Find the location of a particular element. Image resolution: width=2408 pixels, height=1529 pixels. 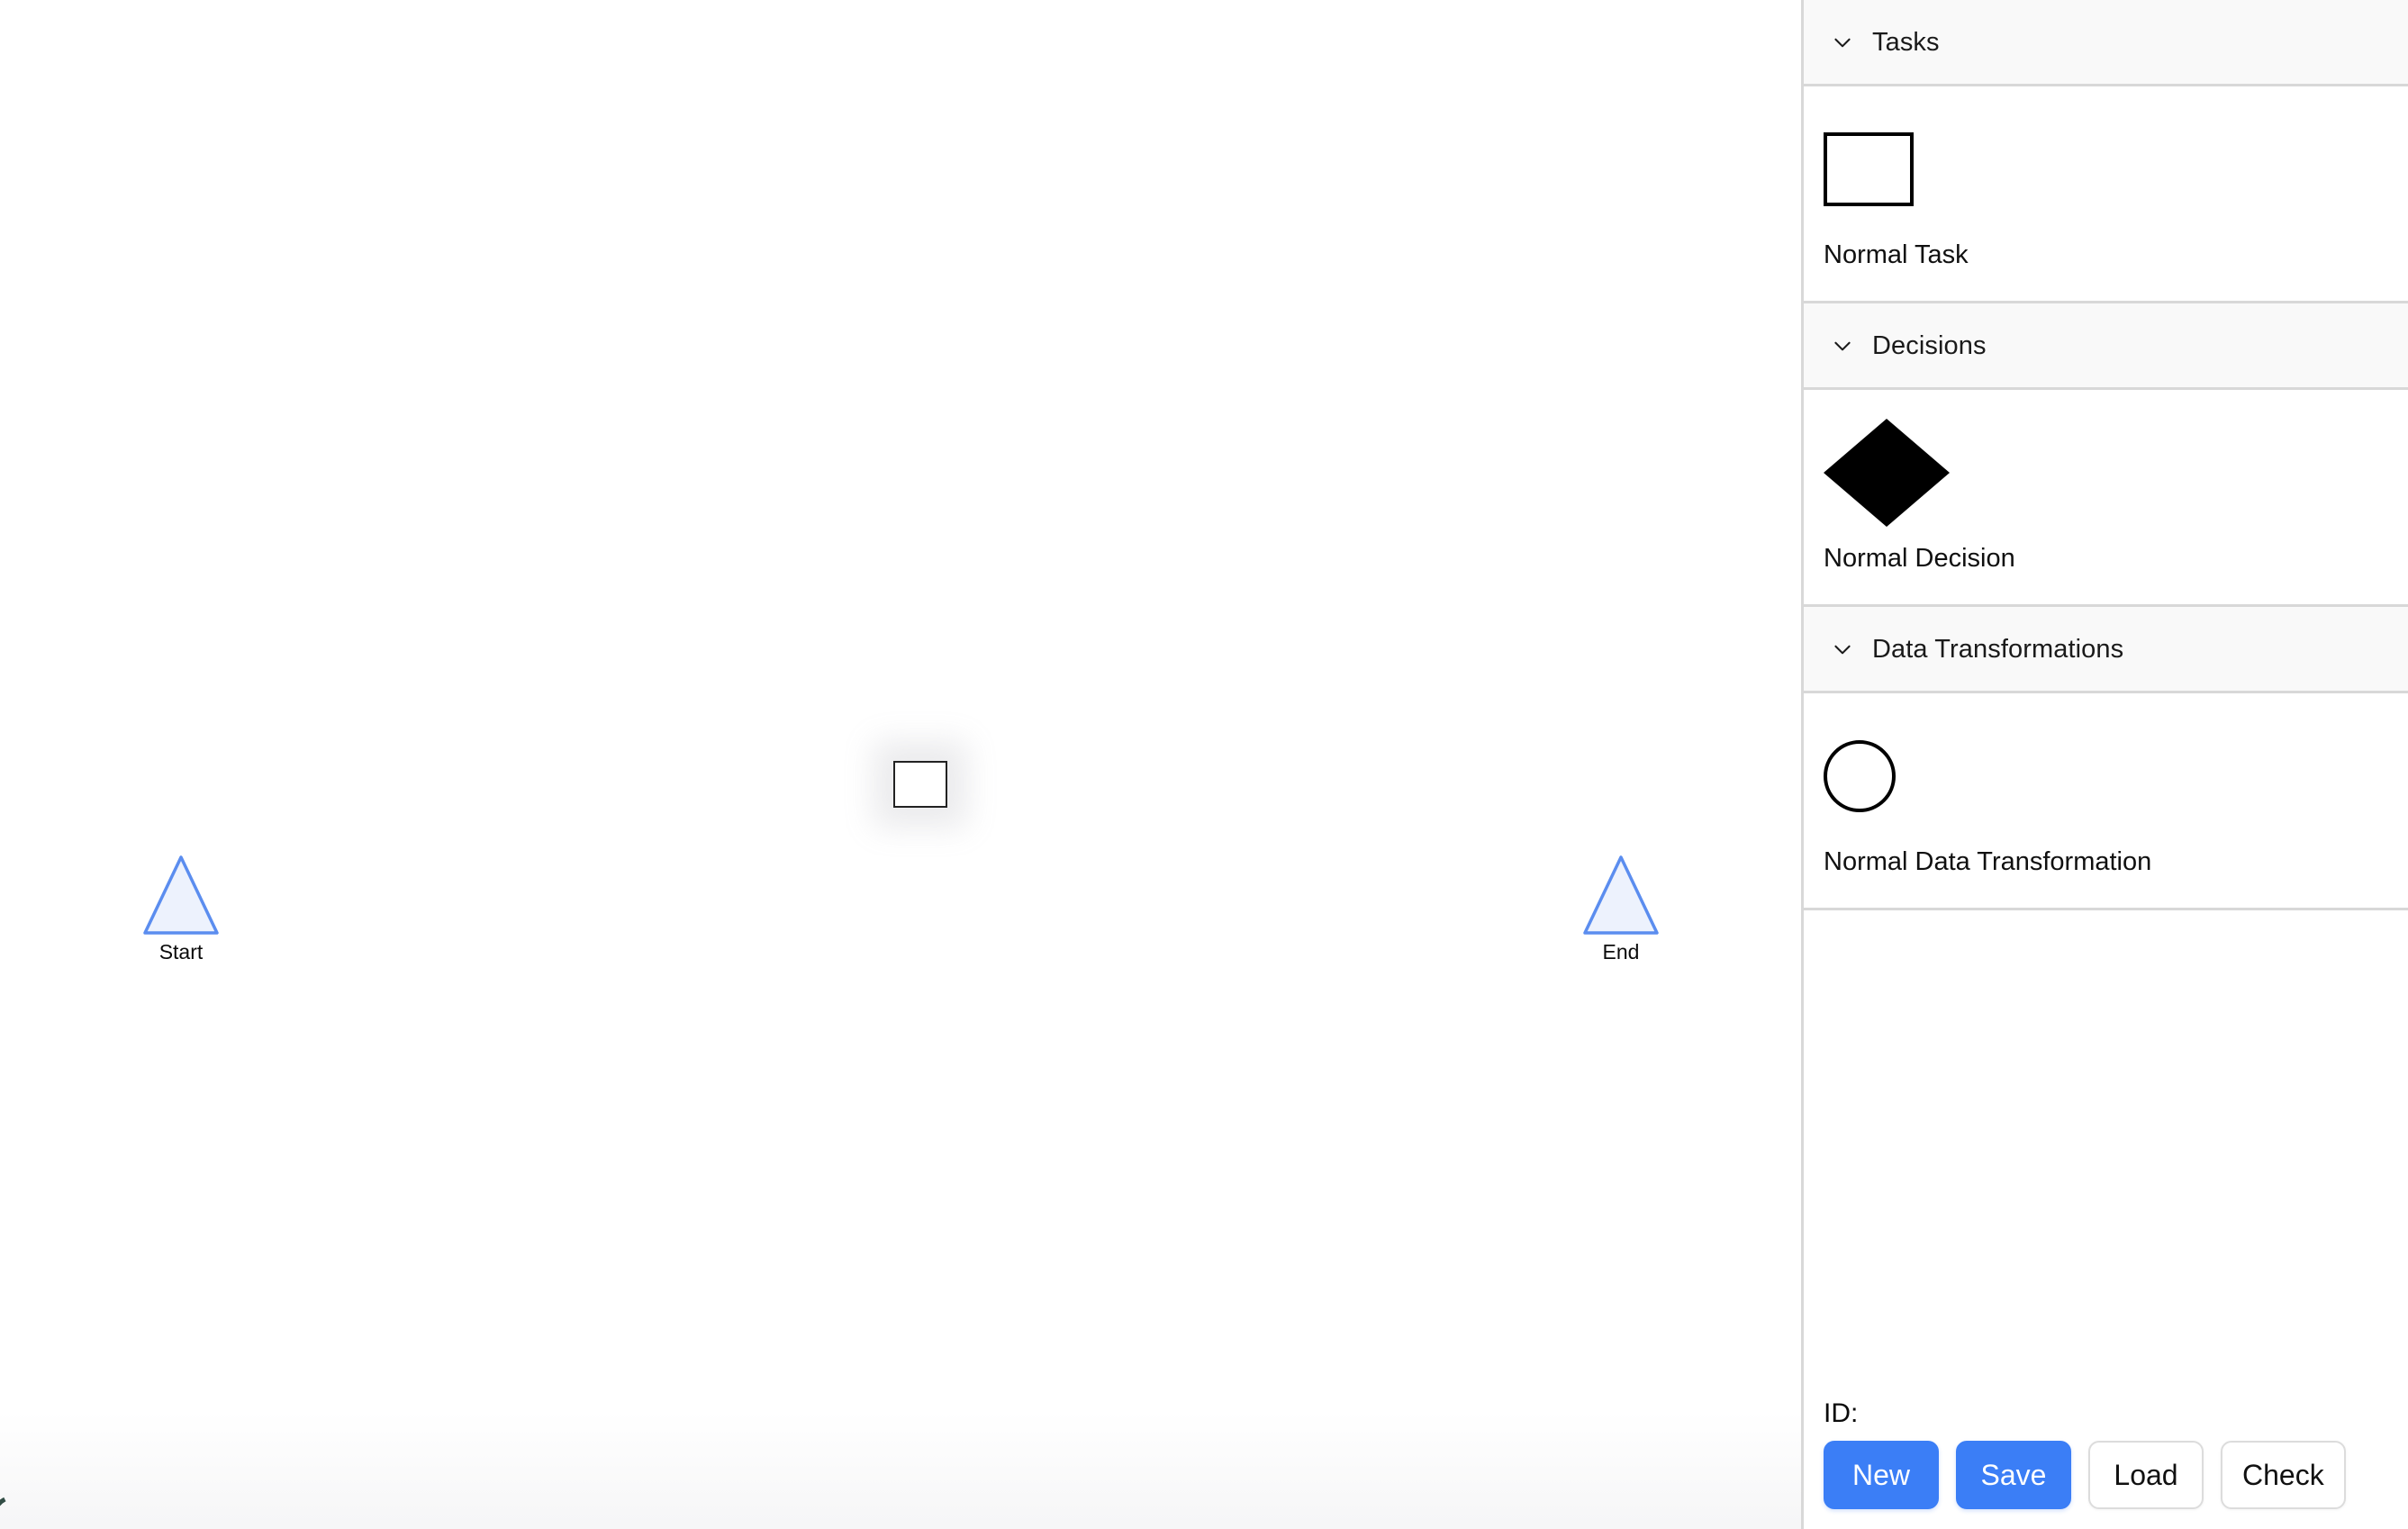

palette-item-normal-task is located at coordinates (2116, 169).